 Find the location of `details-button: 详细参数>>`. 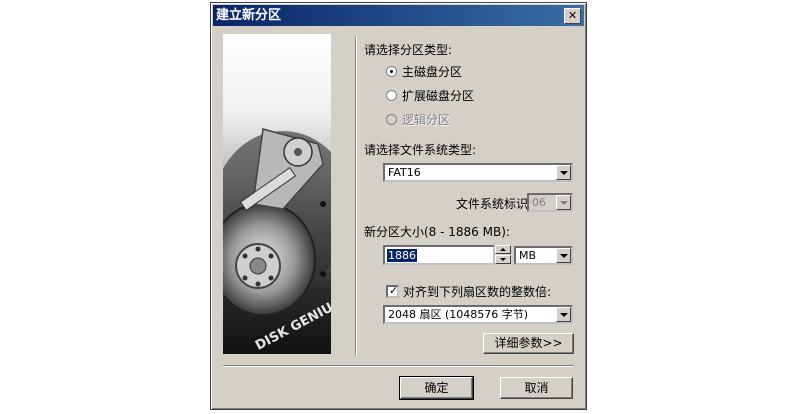

details-button: 详细参数>> is located at coordinates (528, 343).